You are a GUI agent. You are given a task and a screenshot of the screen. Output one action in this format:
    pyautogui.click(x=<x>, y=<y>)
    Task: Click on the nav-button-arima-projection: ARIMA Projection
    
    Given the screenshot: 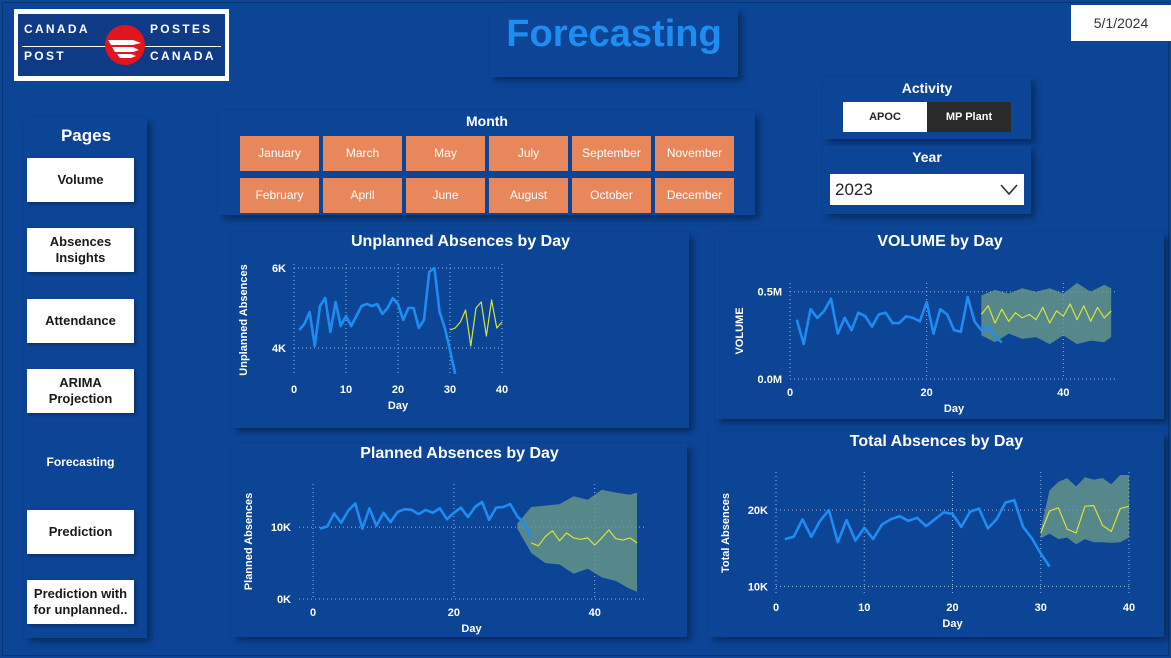 What is the action you would take?
    pyautogui.click(x=80, y=391)
    